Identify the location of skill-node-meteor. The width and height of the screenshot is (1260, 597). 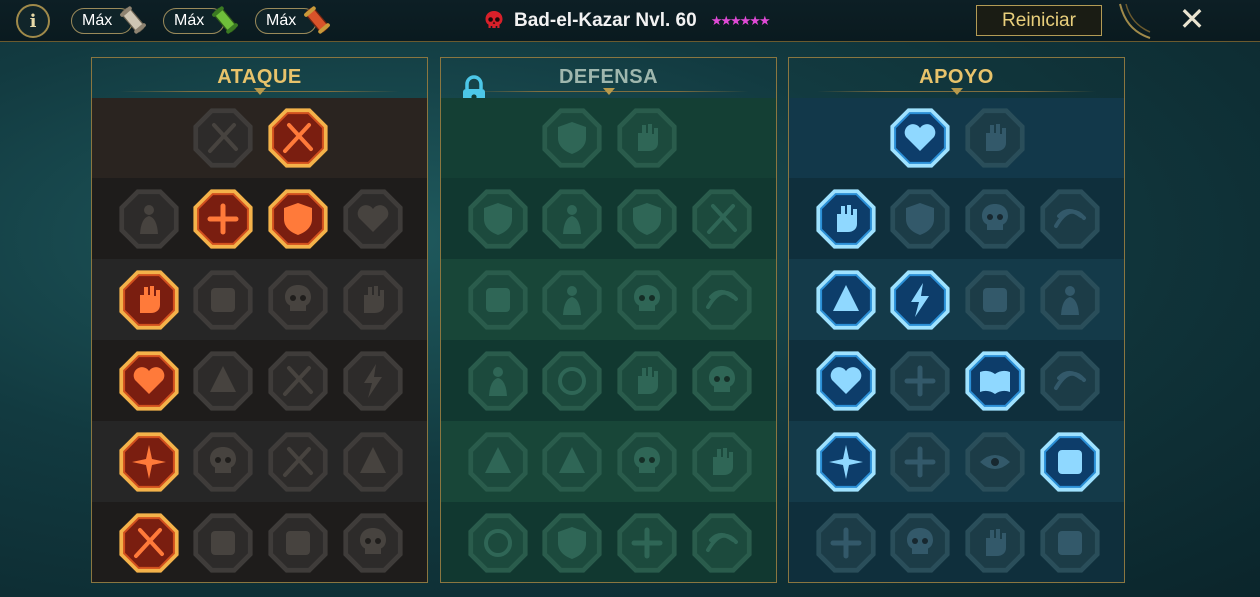
(920, 381).